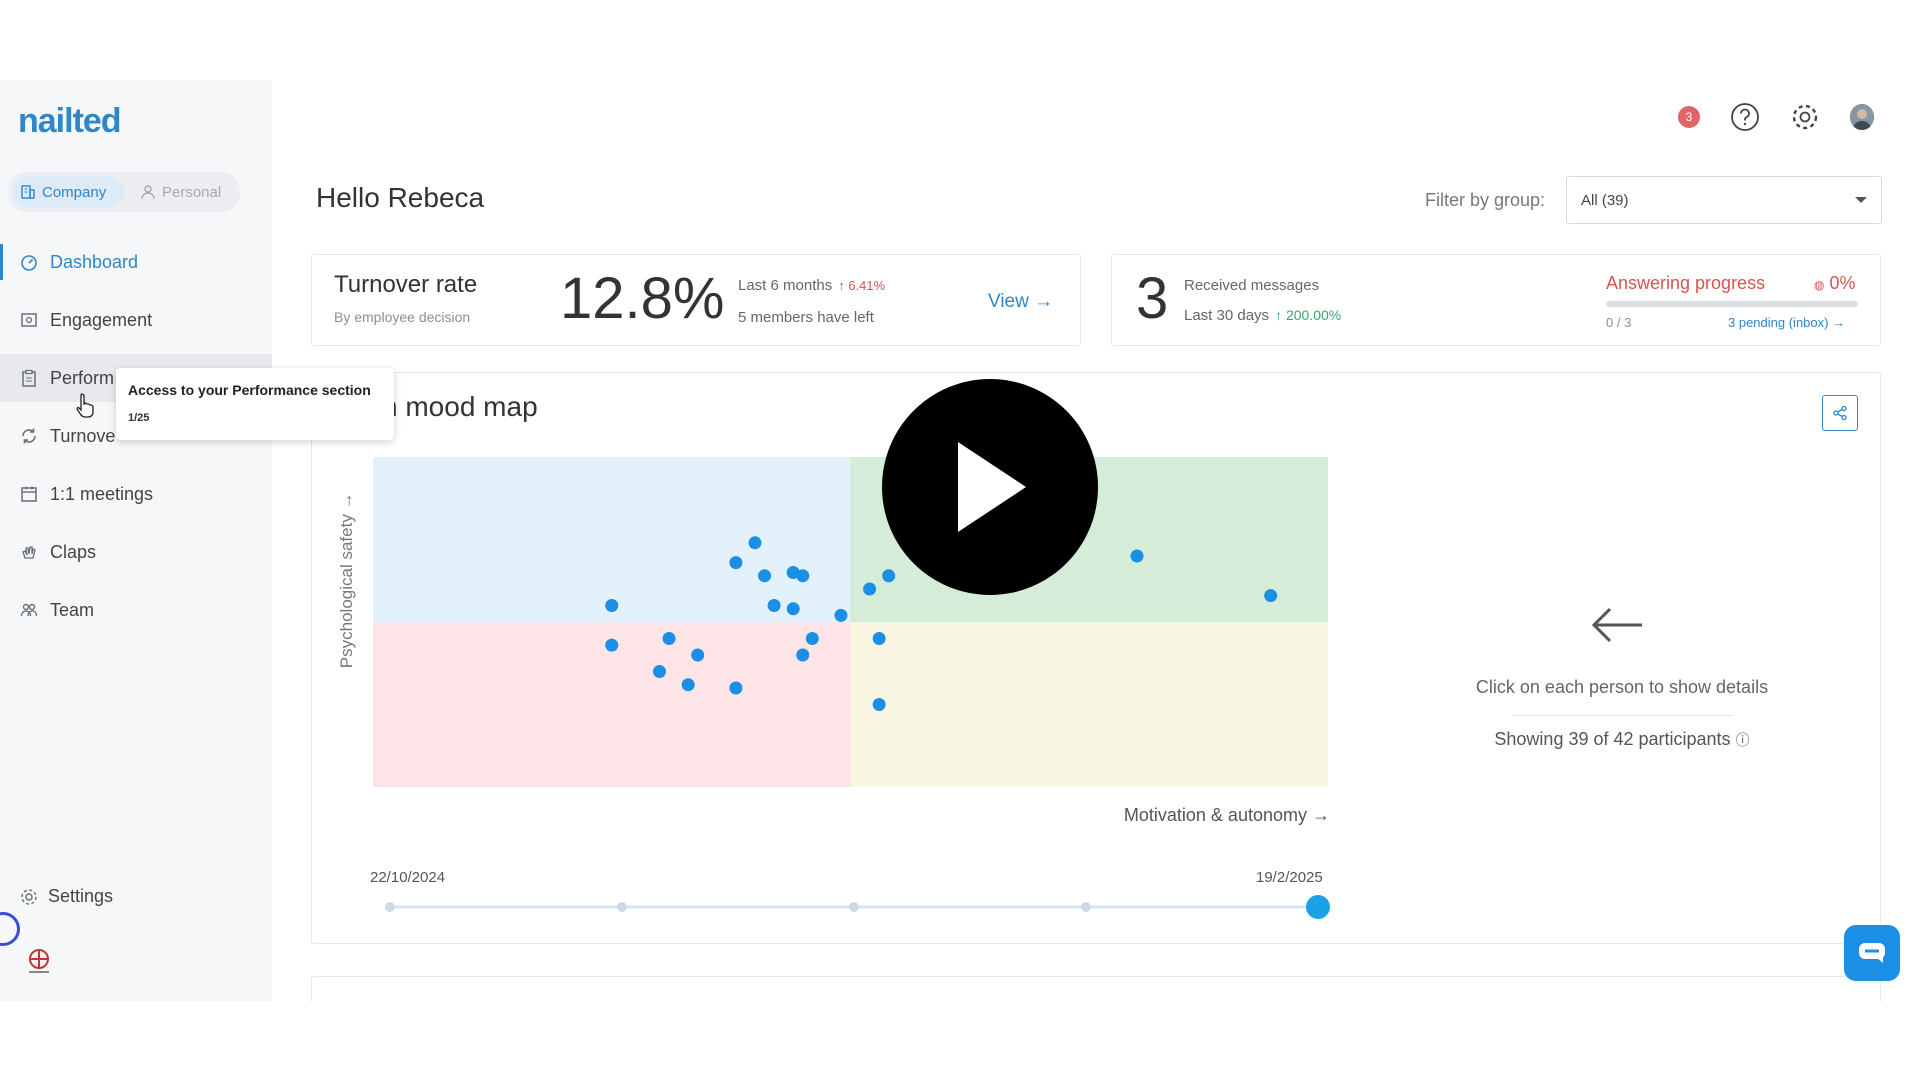  What do you see at coordinates (1805, 117) in the screenshot?
I see `settings-gear-icon` at bounding box center [1805, 117].